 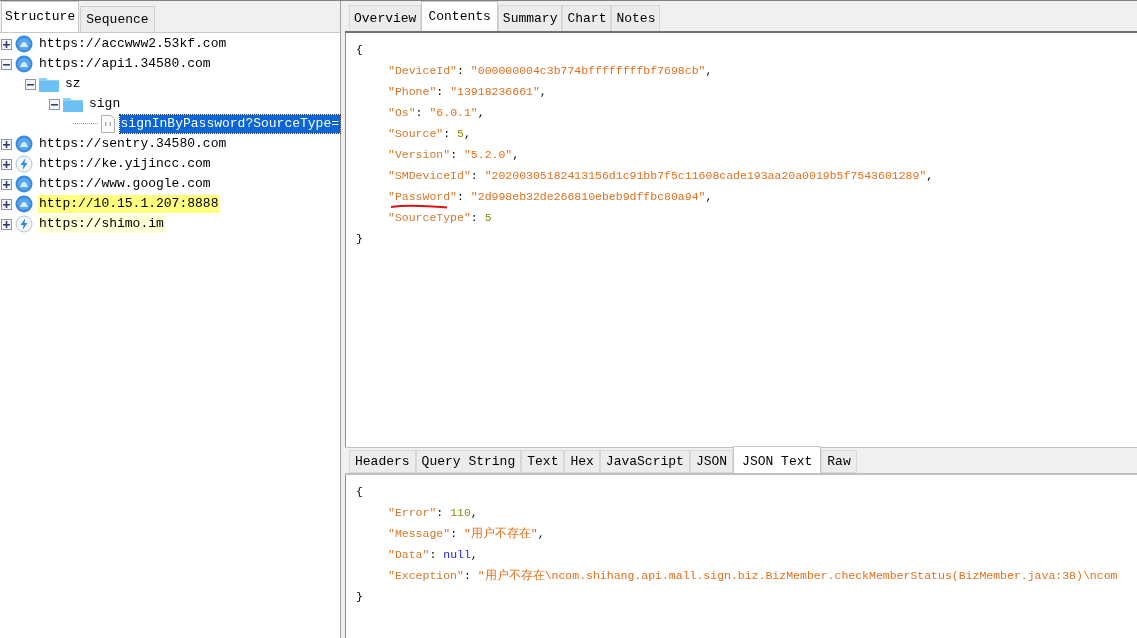 What do you see at coordinates (587, 18) in the screenshot?
I see `tab: Chart` at bounding box center [587, 18].